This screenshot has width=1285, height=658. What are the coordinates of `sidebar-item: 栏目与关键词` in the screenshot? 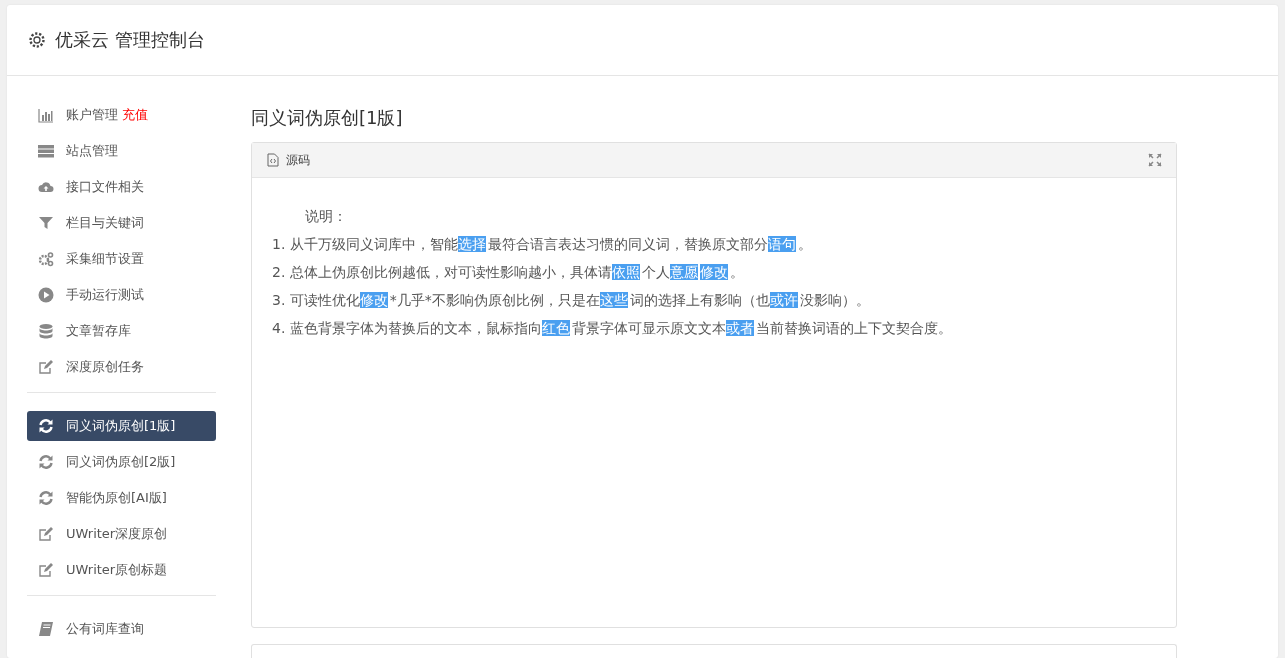 It's located at (121, 223).